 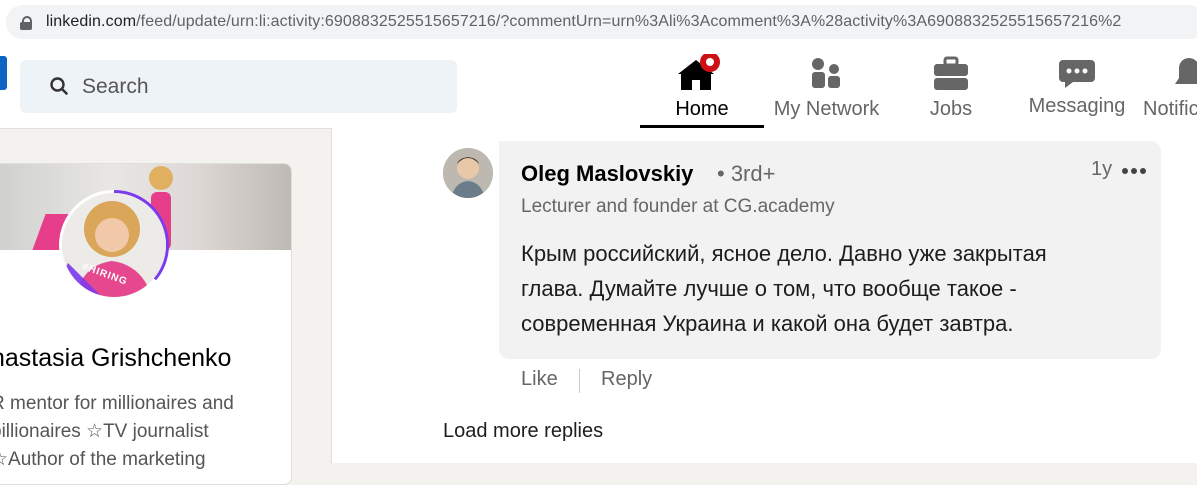 I want to click on nav-item-my-network: My Network, so click(x=826, y=87).